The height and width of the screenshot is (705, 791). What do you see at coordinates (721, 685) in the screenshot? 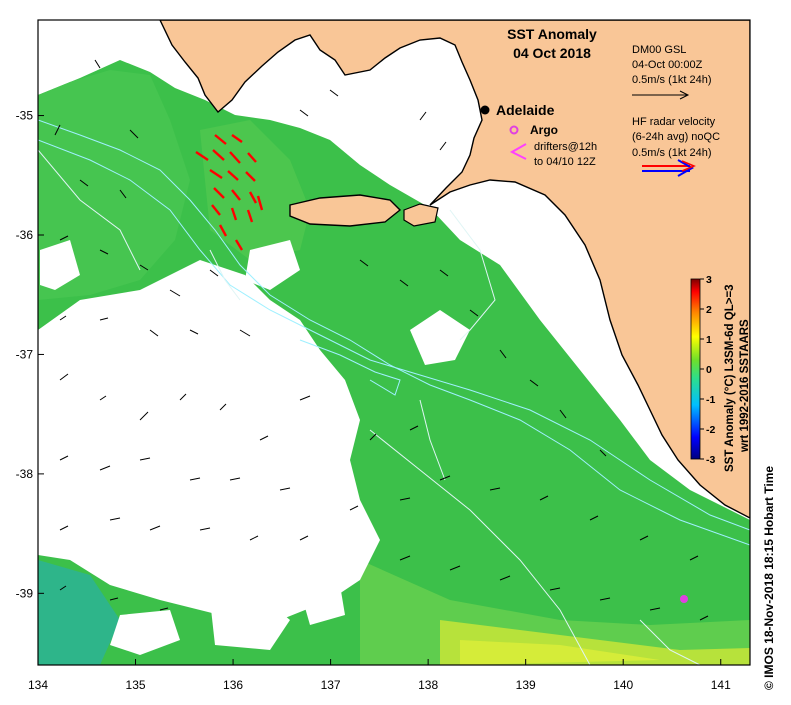
I see `x-tick-label: 141` at bounding box center [721, 685].